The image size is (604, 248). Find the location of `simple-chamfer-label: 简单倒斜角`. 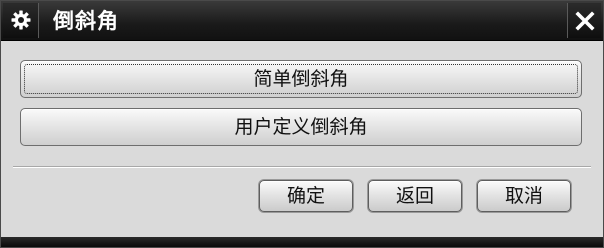

simple-chamfer-label: 简单倒斜角 is located at coordinates (301, 79).